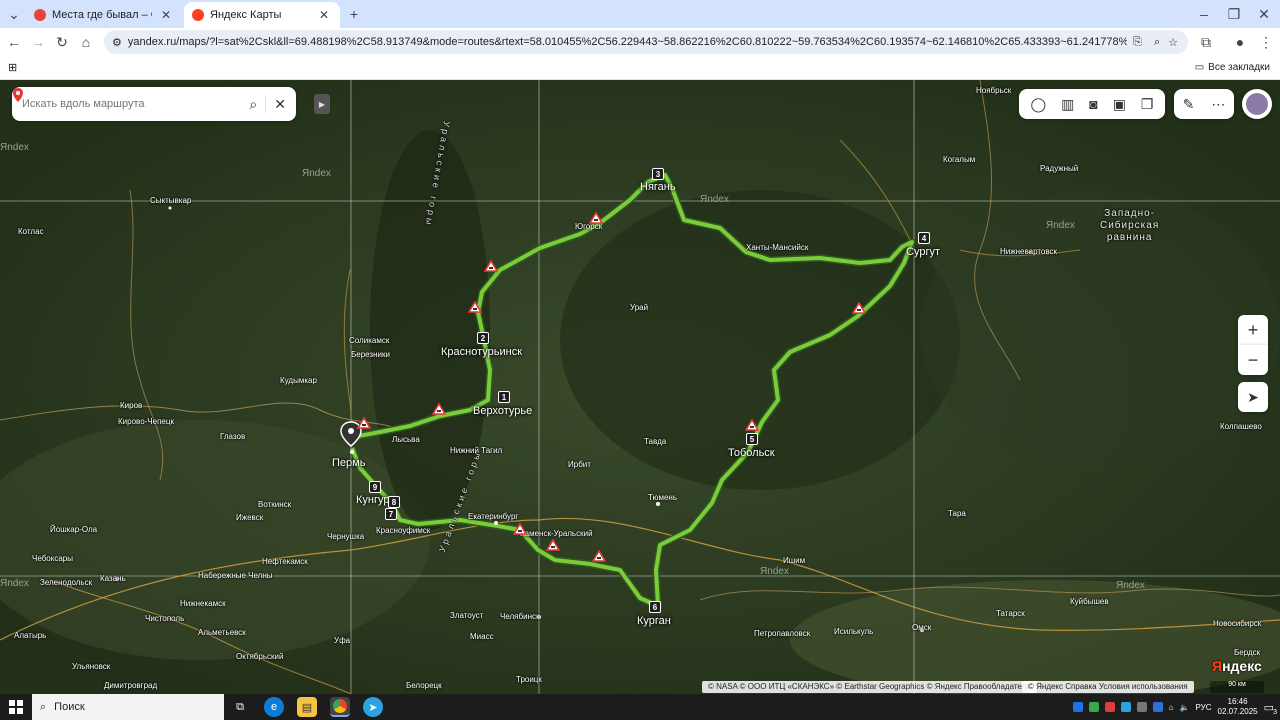 The height and width of the screenshot is (720, 1280). What do you see at coordinates (1234, 14) in the screenshot?
I see `restore-icon: ❐` at bounding box center [1234, 14].